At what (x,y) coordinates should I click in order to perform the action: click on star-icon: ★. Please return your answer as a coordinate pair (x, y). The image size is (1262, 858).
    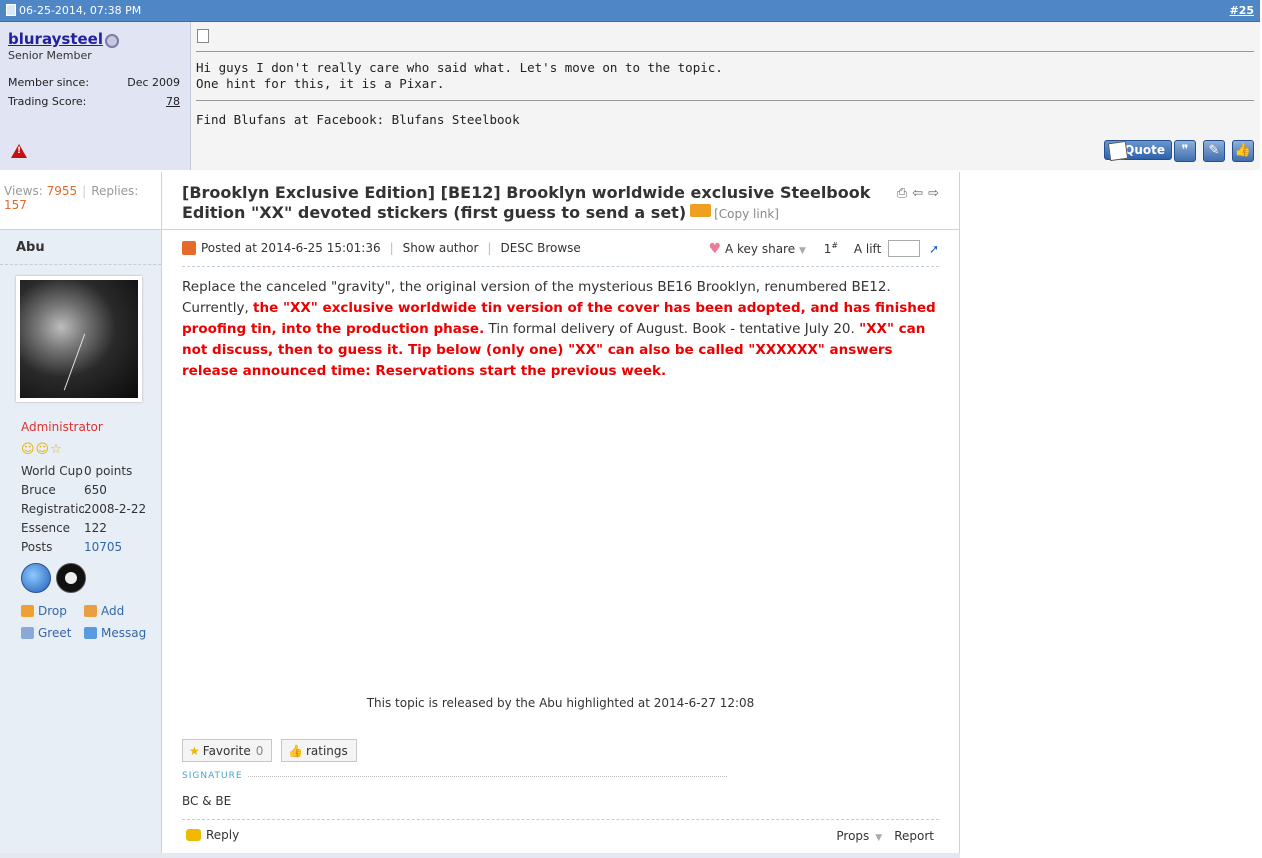
    Looking at the image, I should click on (194, 751).